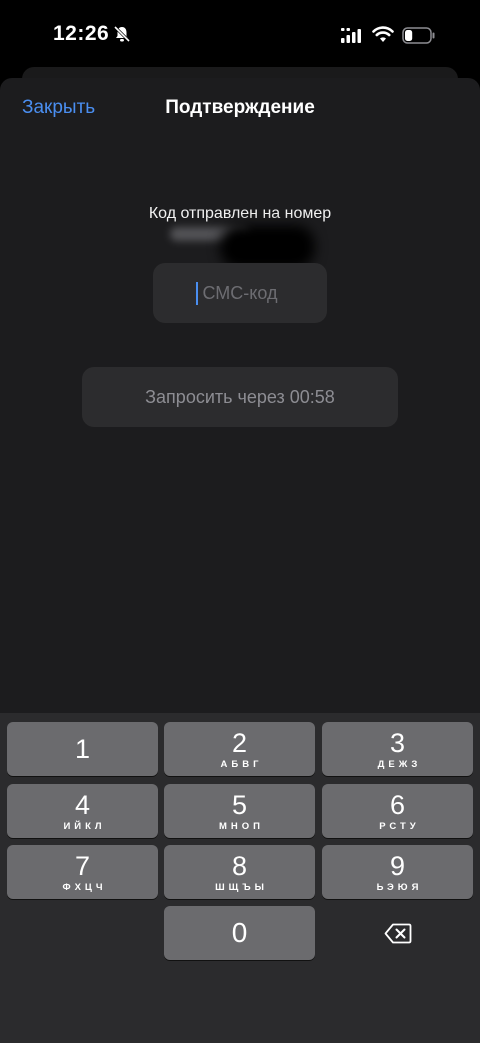  I want to click on text-cursor, so click(197, 293).